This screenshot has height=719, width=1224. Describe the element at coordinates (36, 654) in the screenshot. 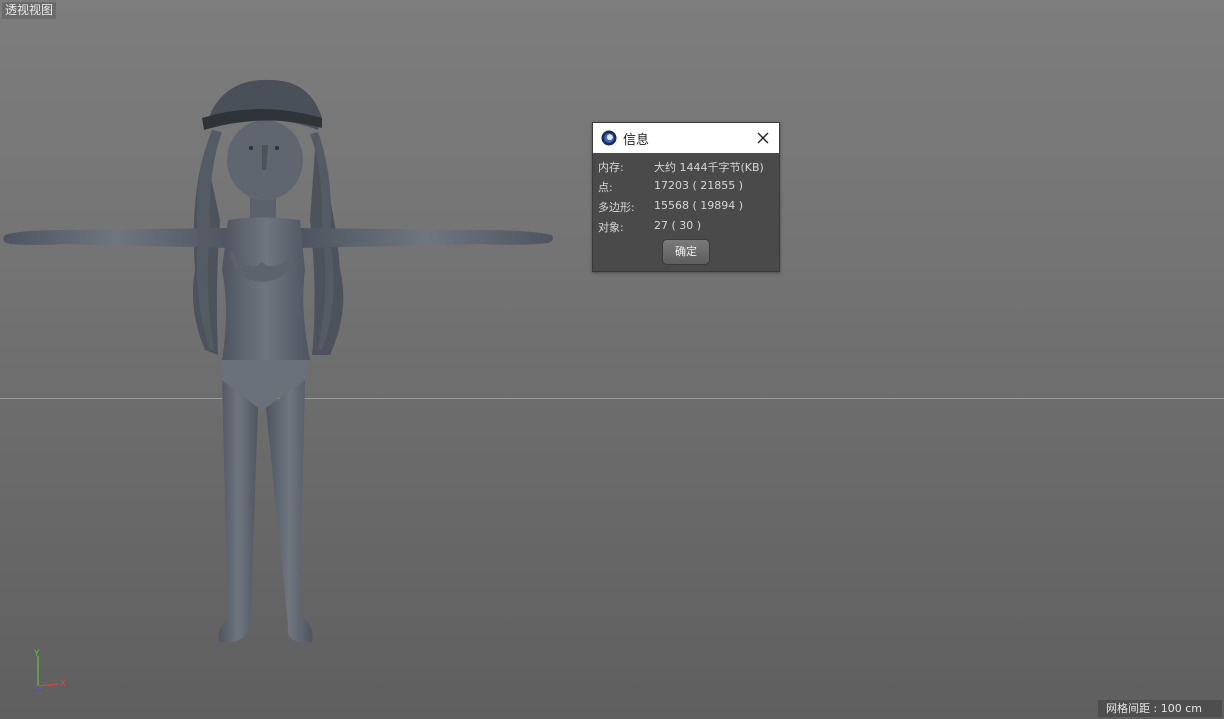

I see `y-axis-label: Y` at that location.